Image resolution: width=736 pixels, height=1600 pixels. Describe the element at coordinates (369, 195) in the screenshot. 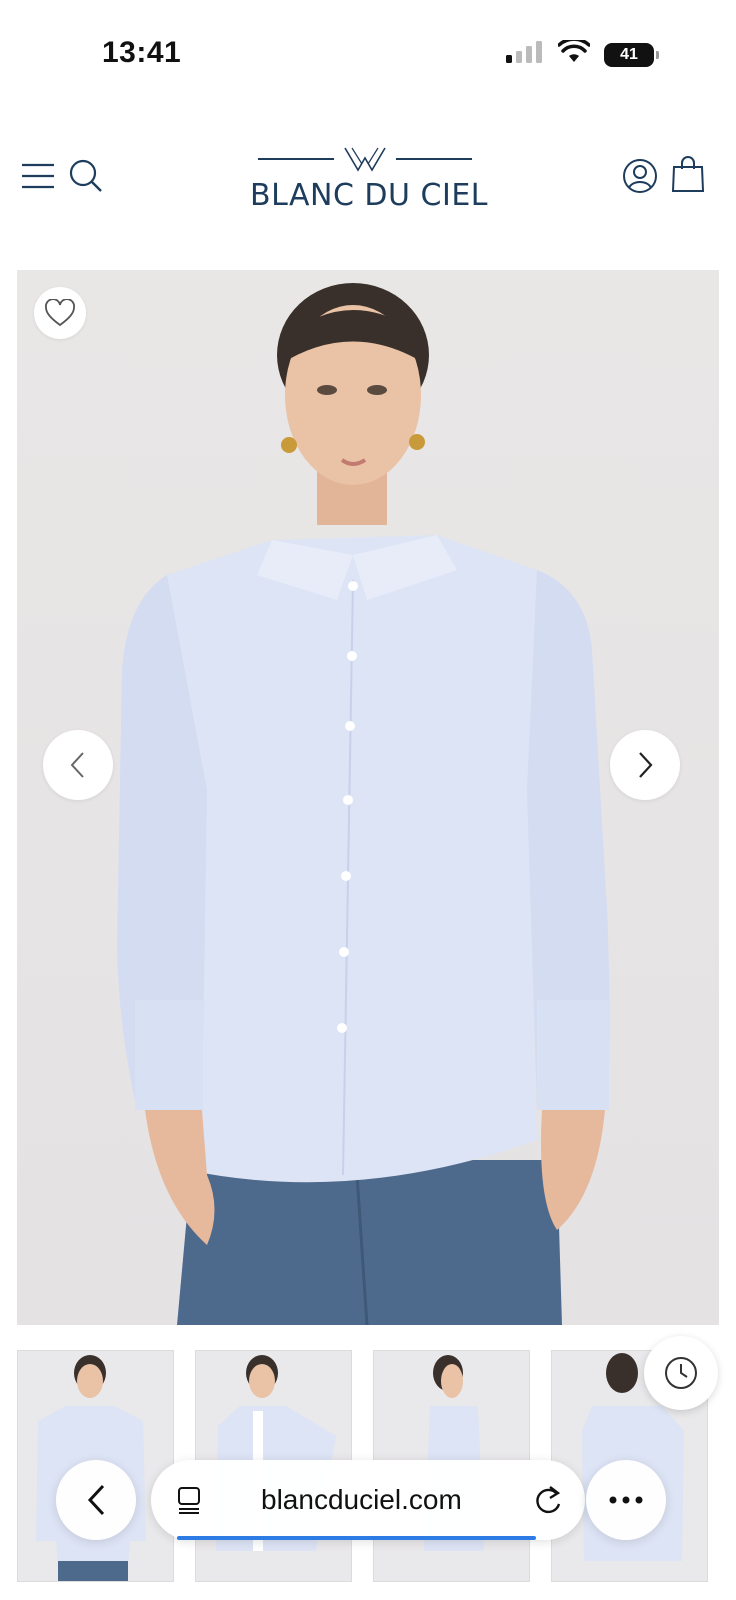

I see `brand-name: BLANC DU CIEL` at that location.